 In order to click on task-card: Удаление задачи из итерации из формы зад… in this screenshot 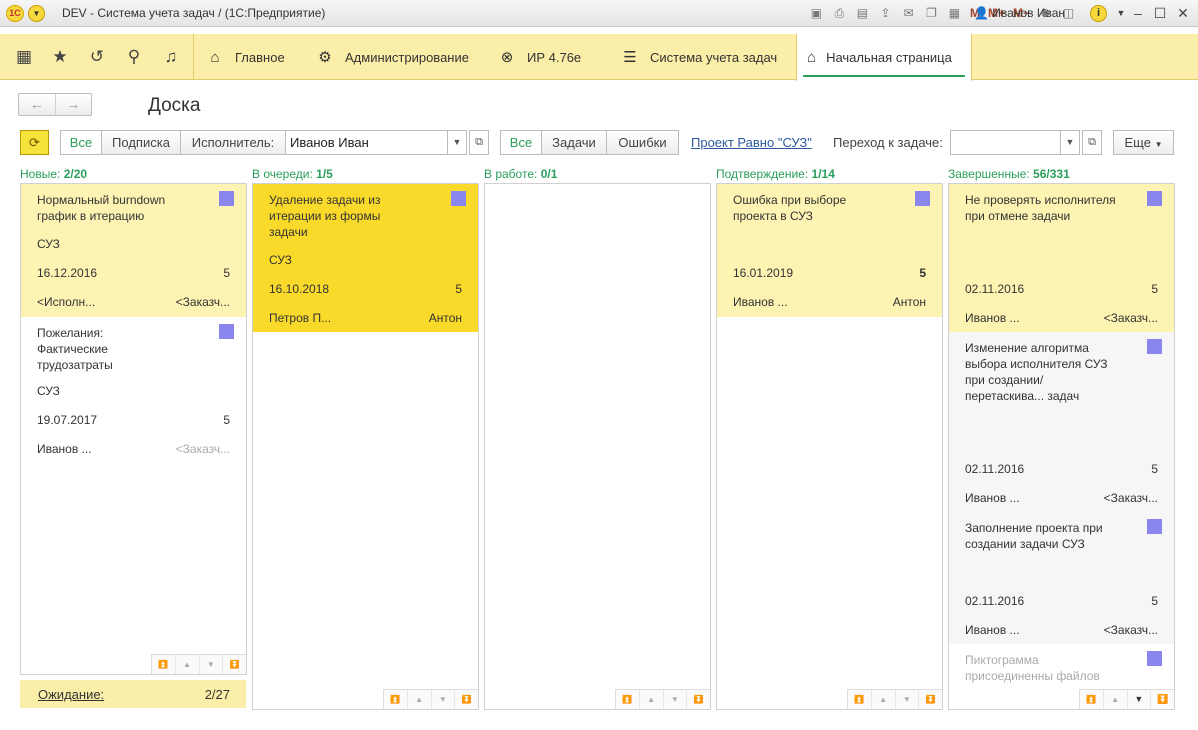, I will do `click(365, 258)`.